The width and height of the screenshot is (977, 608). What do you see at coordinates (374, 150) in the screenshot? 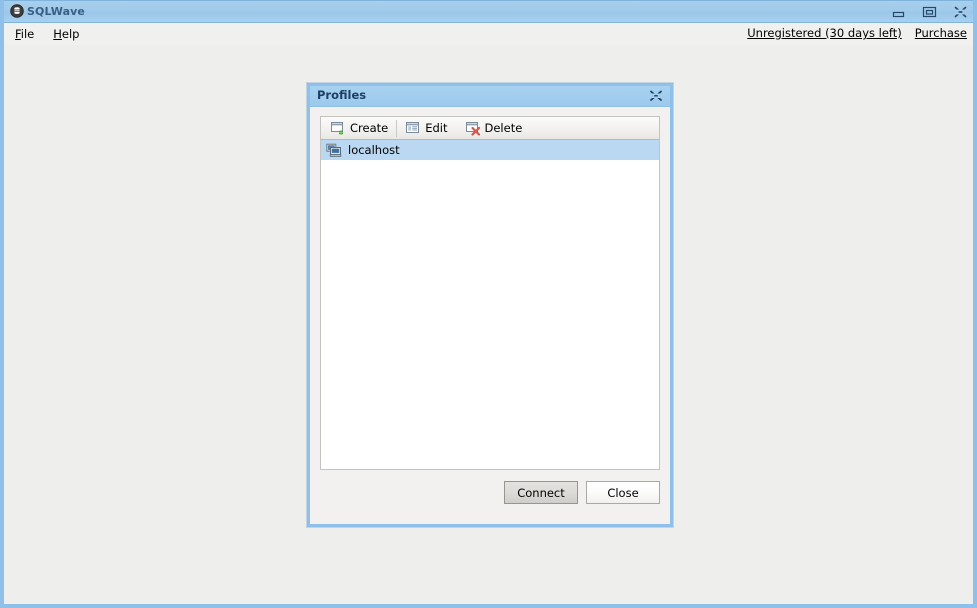
I see `profile-name: localhost` at bounding box center [374, 150].